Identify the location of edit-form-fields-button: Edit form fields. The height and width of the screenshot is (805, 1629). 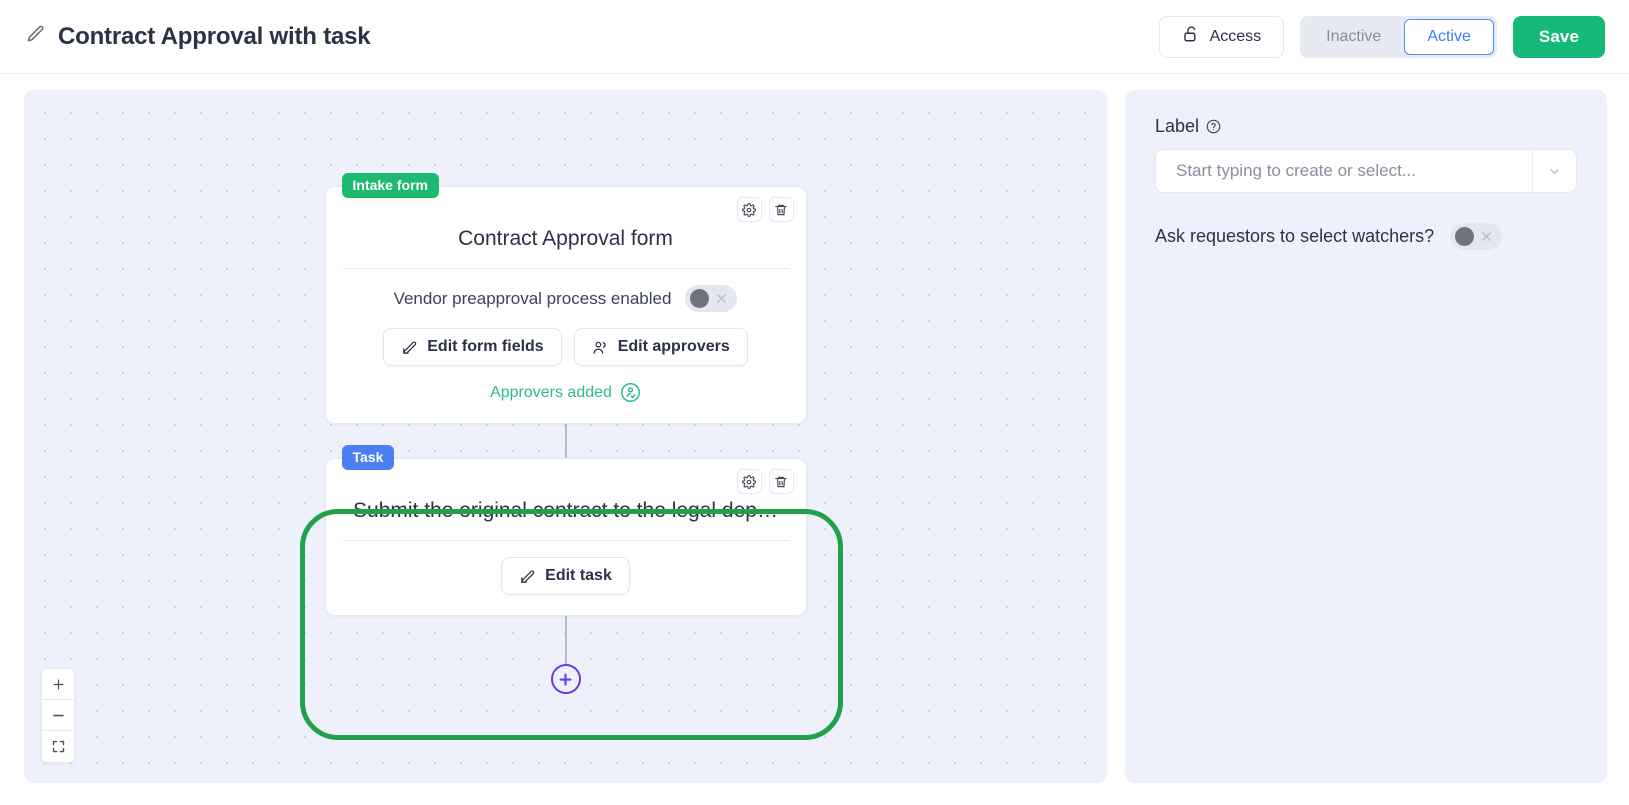
(472, 347).